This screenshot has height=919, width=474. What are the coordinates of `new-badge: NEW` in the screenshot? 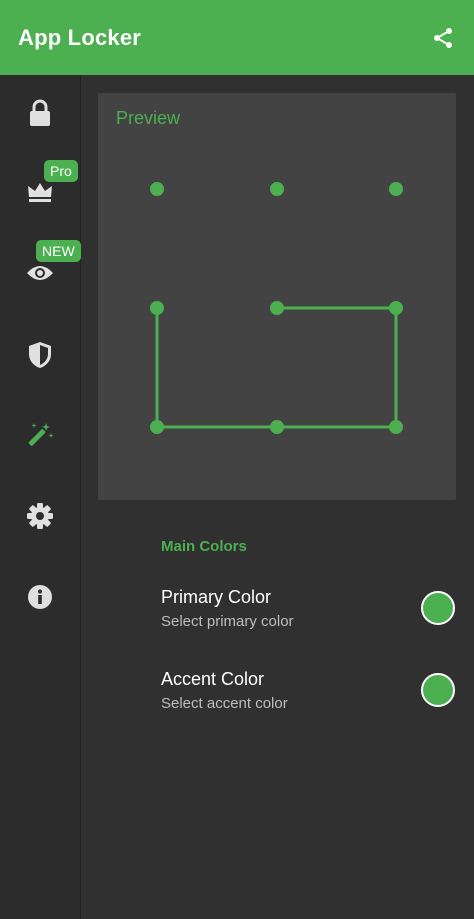 It's located at (58, 251).